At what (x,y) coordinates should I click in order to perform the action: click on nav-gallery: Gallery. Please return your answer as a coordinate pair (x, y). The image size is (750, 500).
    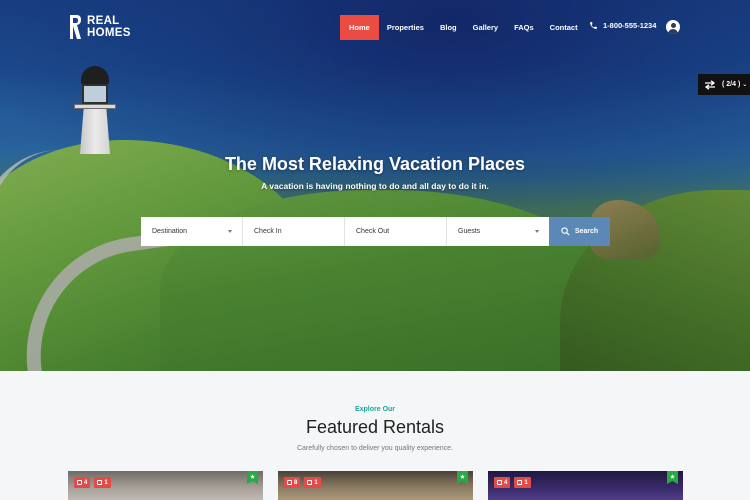
    Looking at the image, I should click on (485, 27).